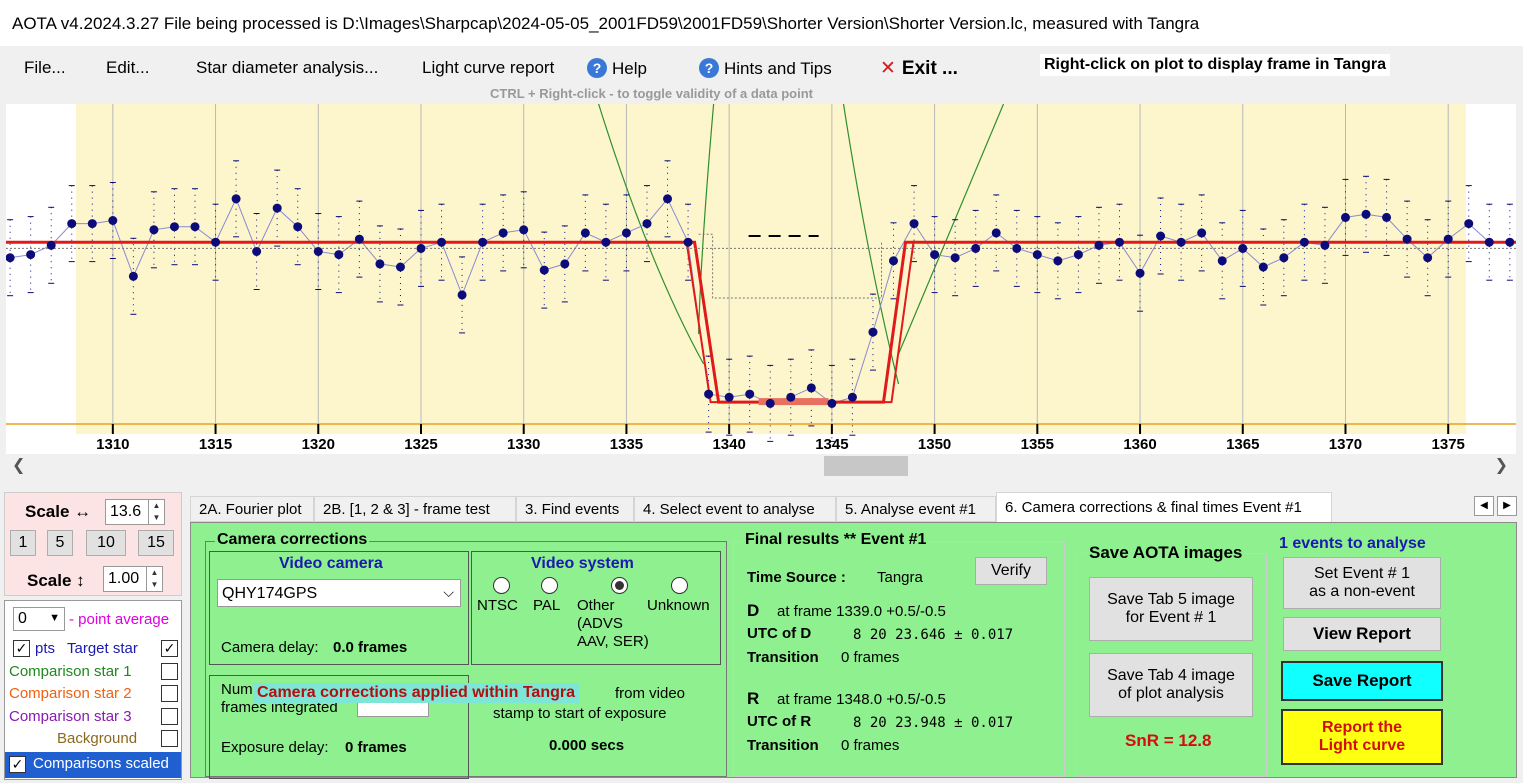 Image resolution: width=1523 pixels, height=783 pixels. I want to click on background-checkbox, so click(169, 738).